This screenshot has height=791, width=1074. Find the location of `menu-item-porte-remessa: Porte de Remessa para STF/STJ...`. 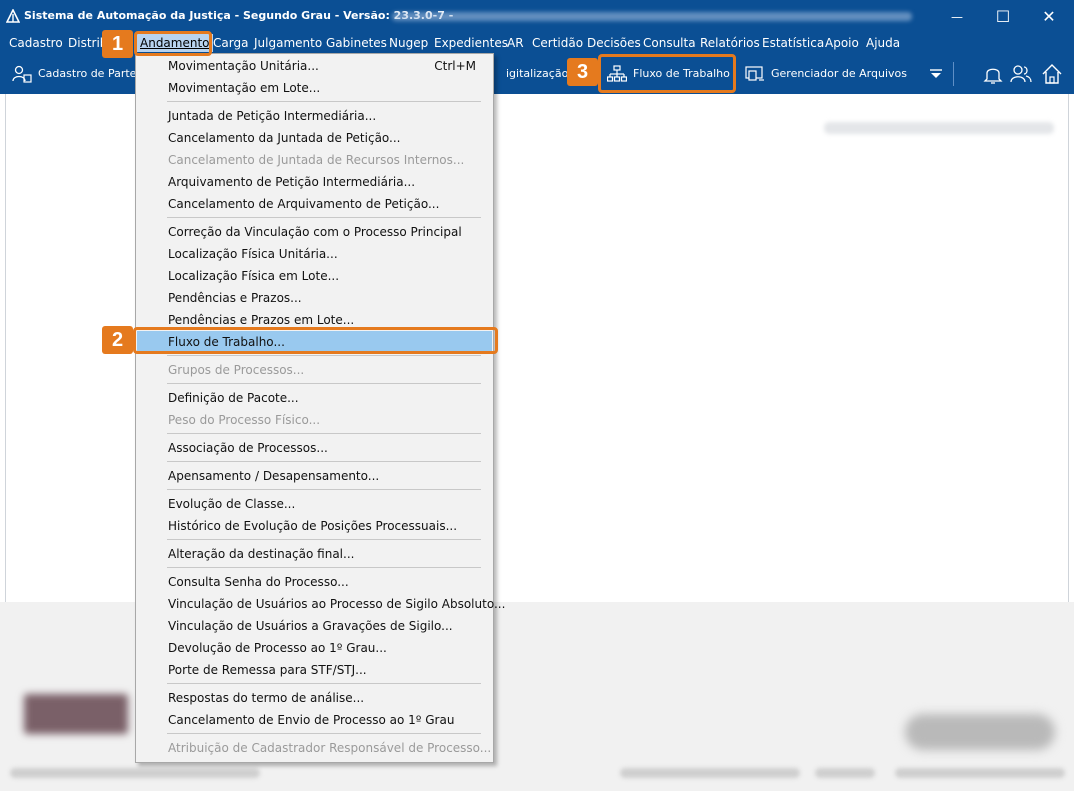

menu-item-porte-remessa: Porte de Remessa para STF/STJ... is located at coordinates (314, 670).